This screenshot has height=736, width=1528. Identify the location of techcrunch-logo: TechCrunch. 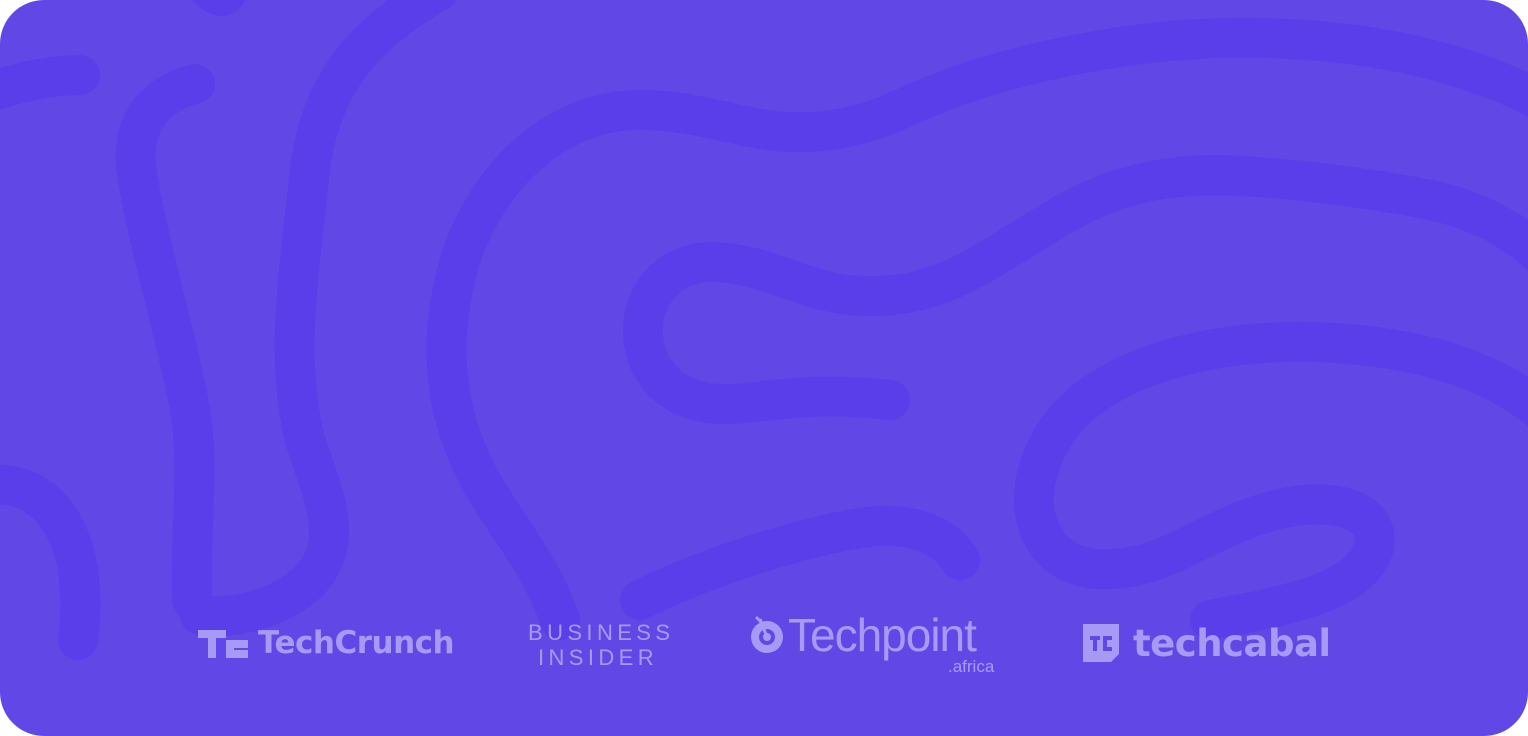
(326, 643).